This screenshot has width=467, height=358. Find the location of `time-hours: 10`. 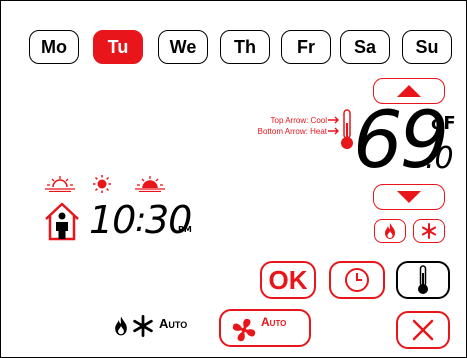

time-hours: 10 is located at coordinates (112, 220).